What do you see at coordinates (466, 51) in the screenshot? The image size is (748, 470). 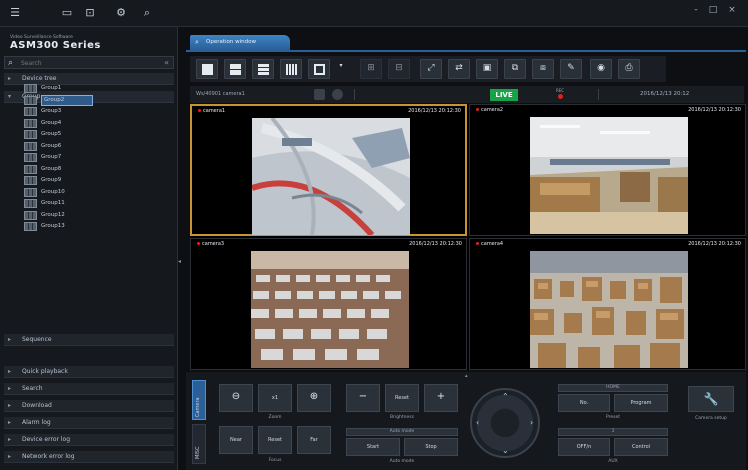 I see `tab-underline` at bounding box center [466, 51].